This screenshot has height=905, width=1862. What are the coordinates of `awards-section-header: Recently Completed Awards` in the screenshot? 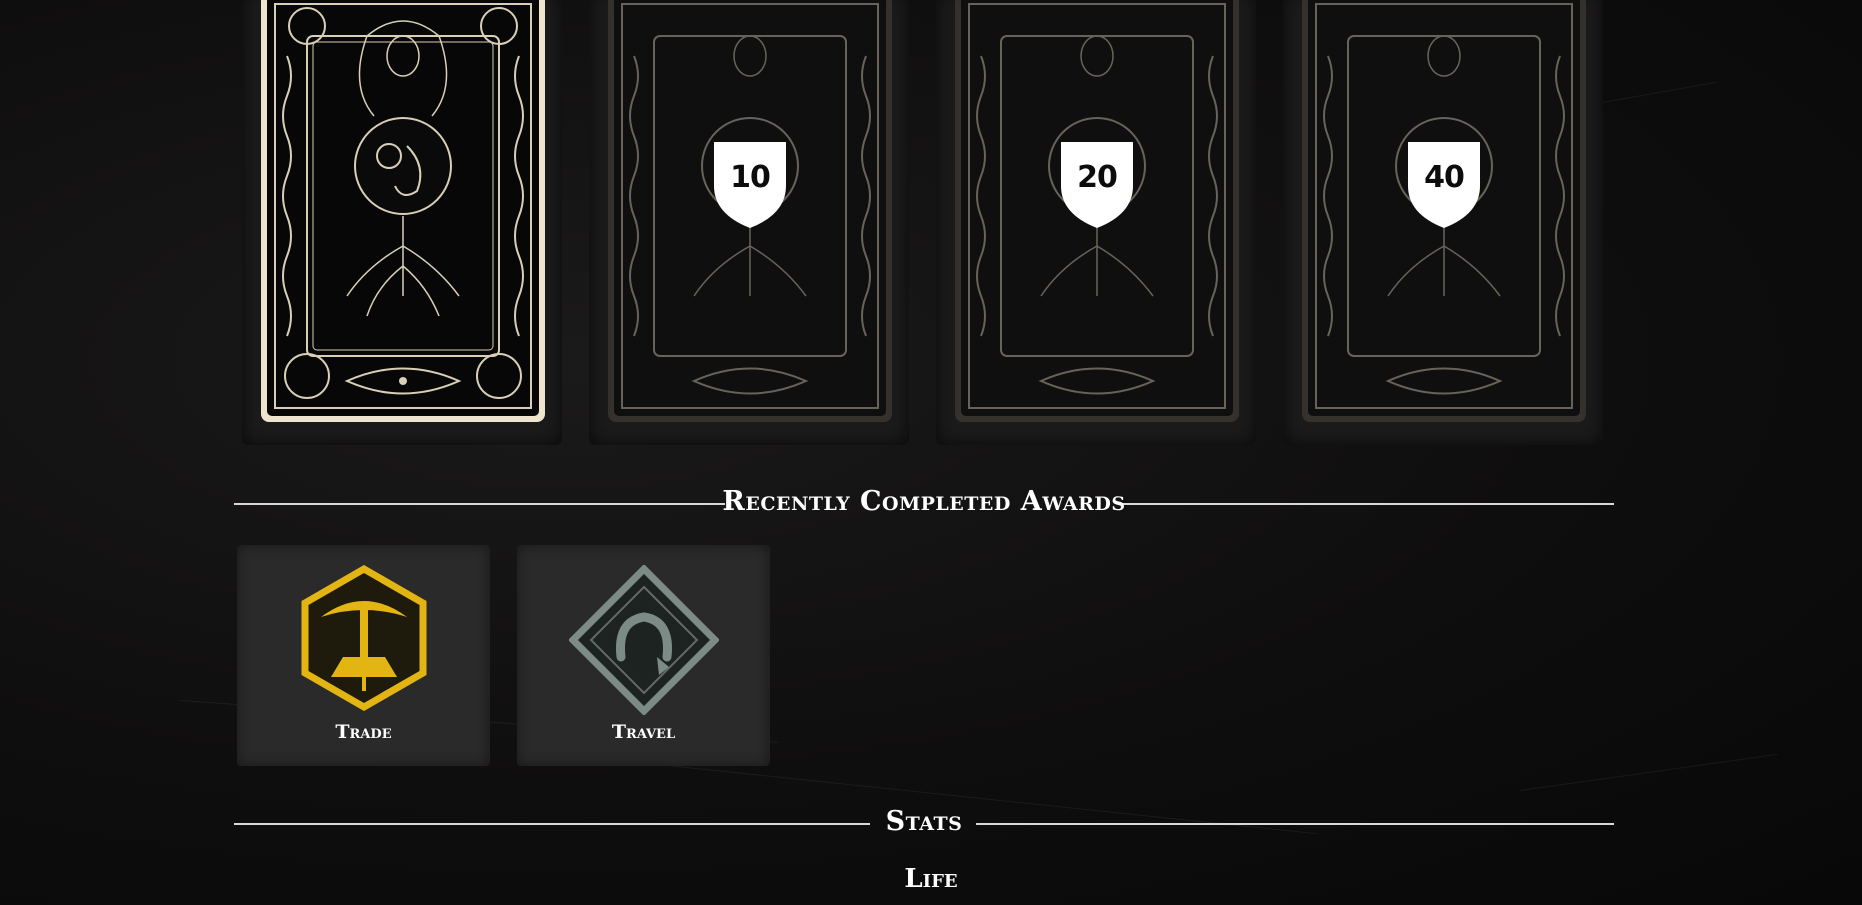 It's located at (924, 504).